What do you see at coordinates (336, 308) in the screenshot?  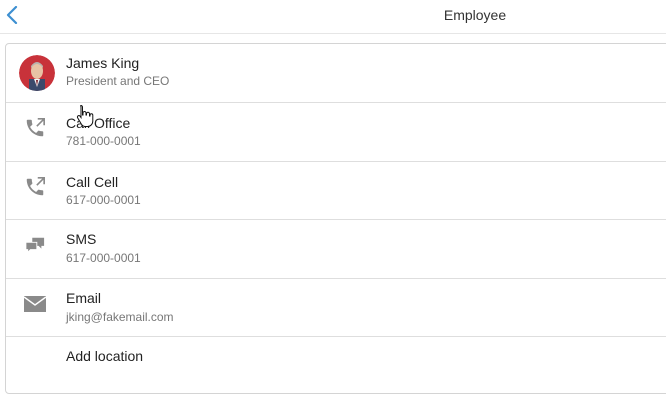 I see `contact-row-email: Email jking@fakemail.com` at bounding box center [336, 308].